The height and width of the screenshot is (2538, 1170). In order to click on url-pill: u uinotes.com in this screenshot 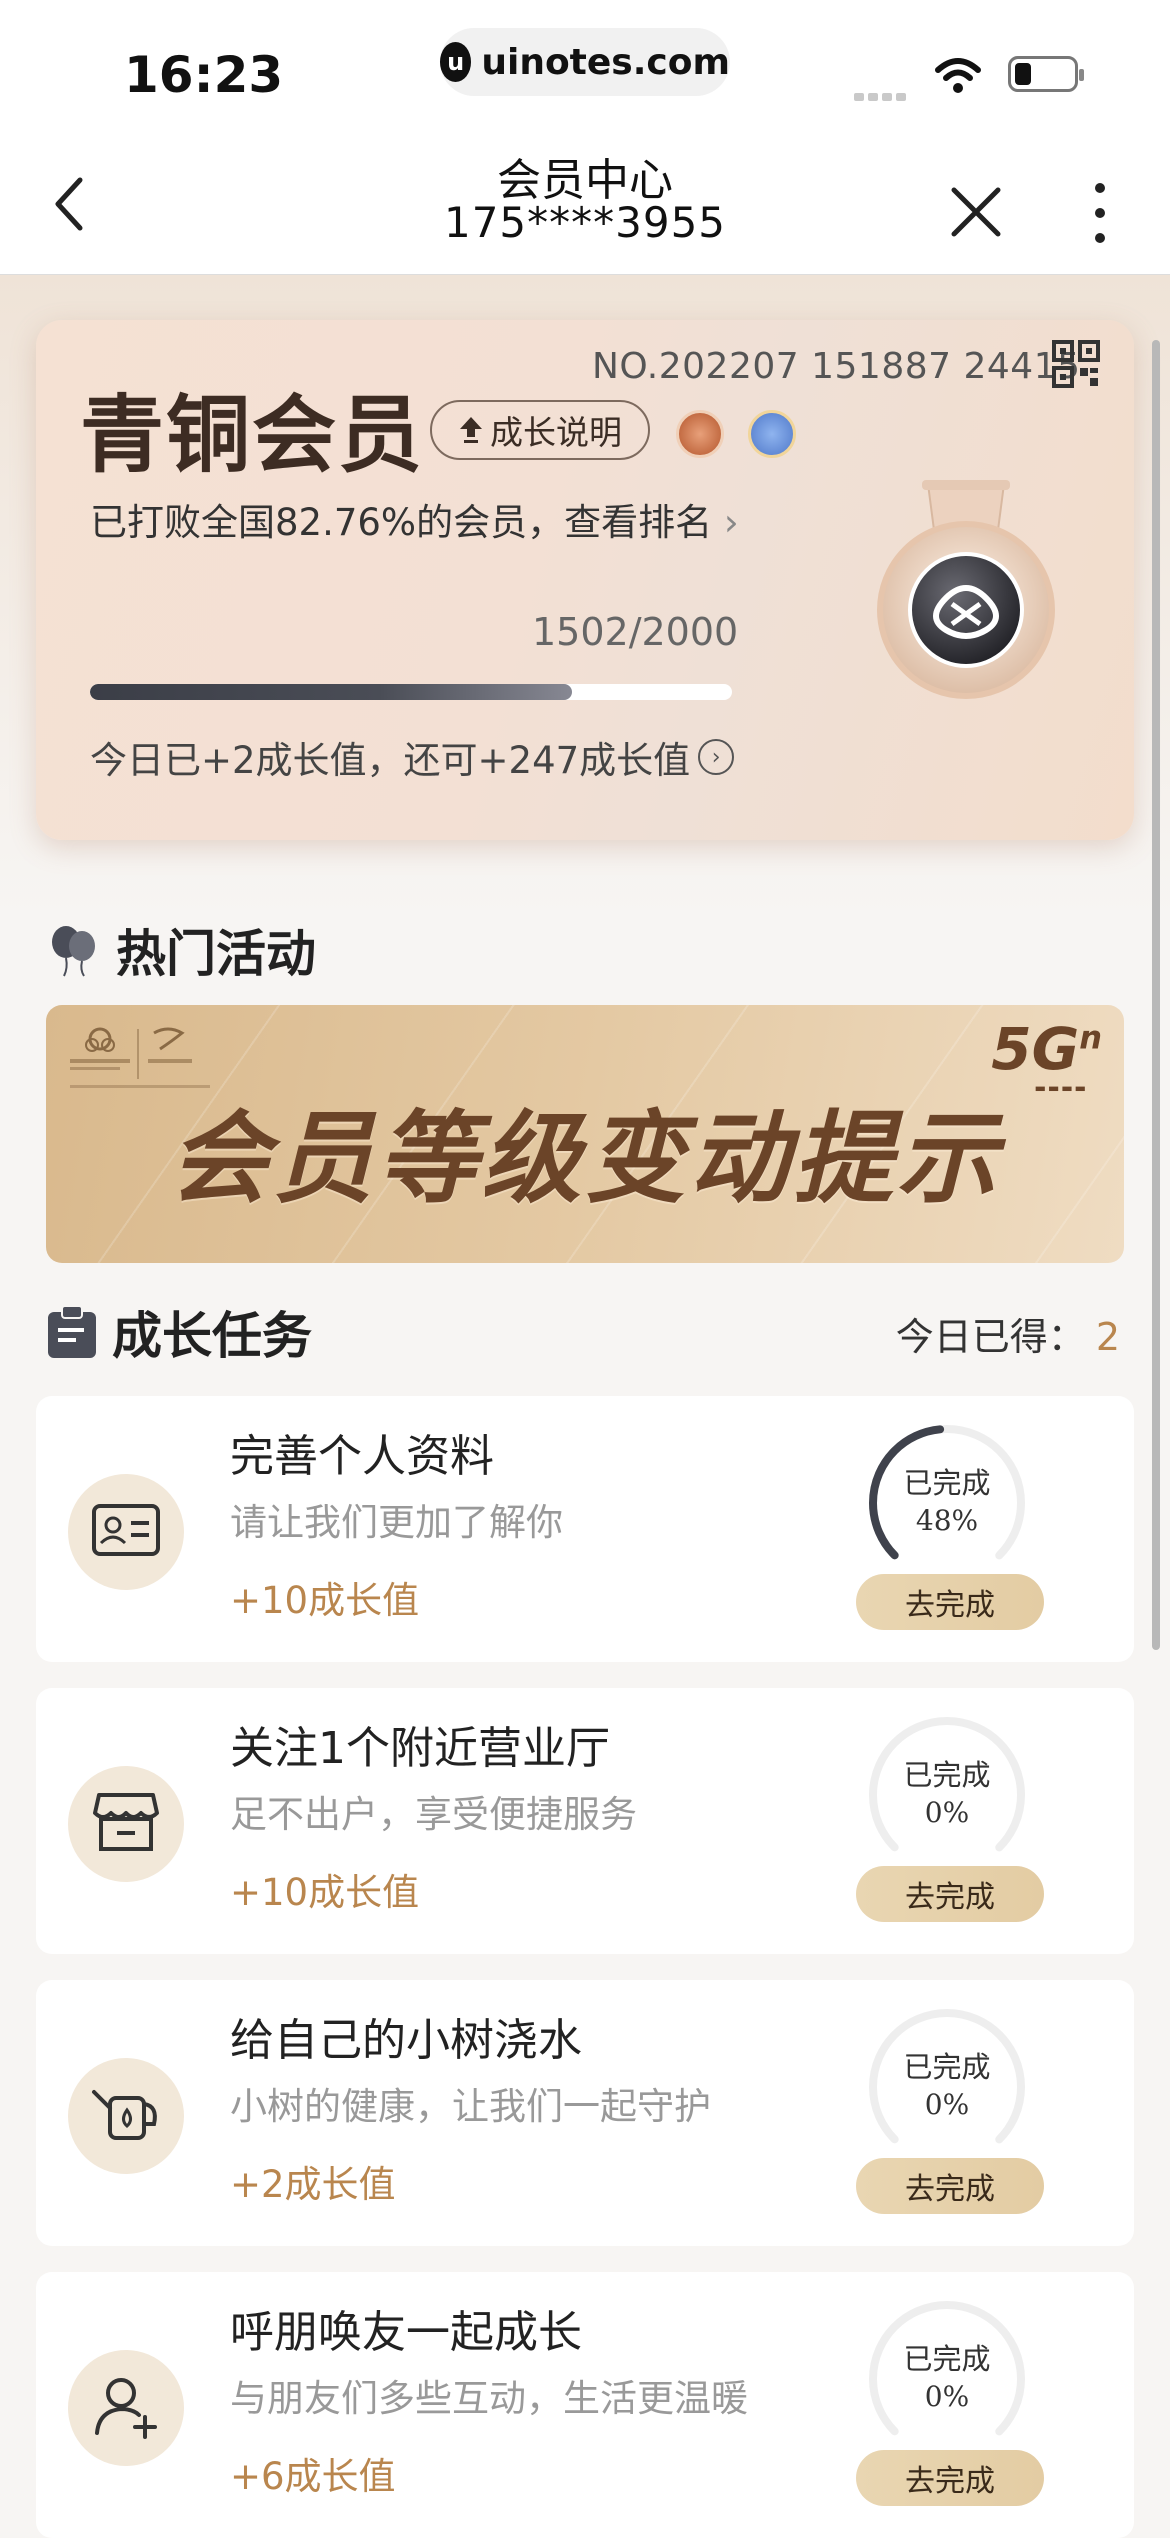, I will do `click(585, 62)`.